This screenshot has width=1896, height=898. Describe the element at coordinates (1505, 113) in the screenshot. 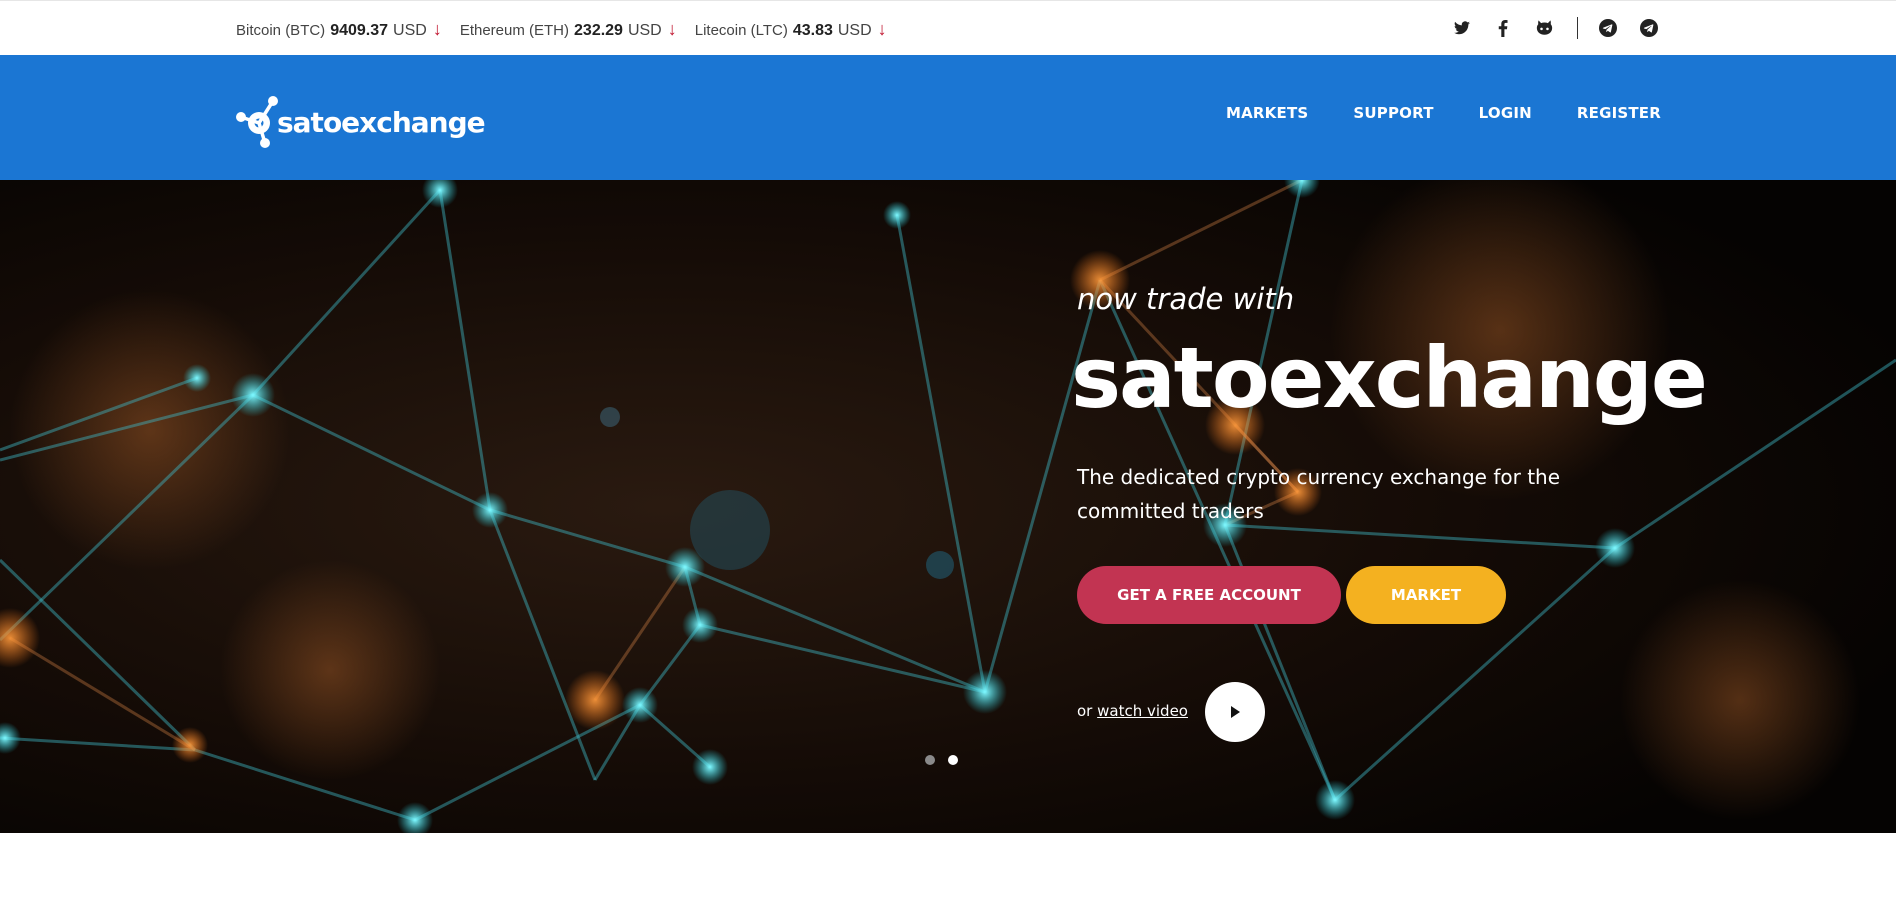

I see `nav-login: LOGIN` at that location.